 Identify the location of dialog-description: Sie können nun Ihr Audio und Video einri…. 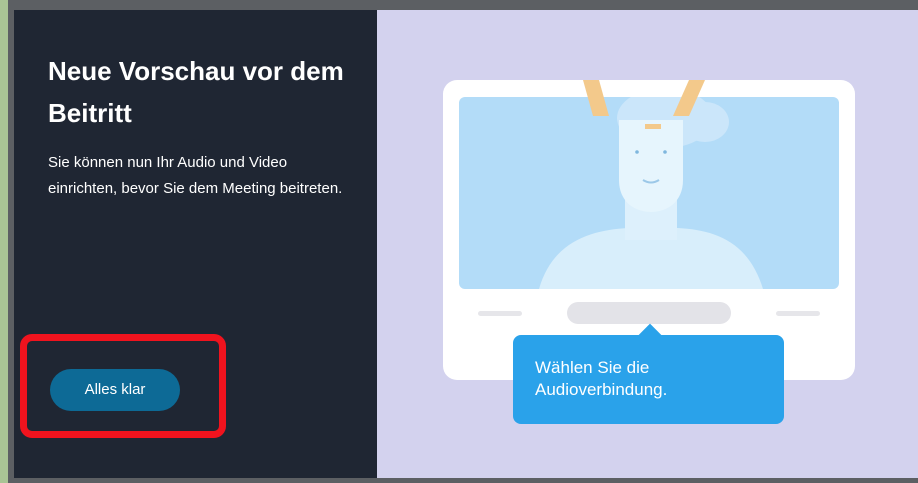
(195, 175).